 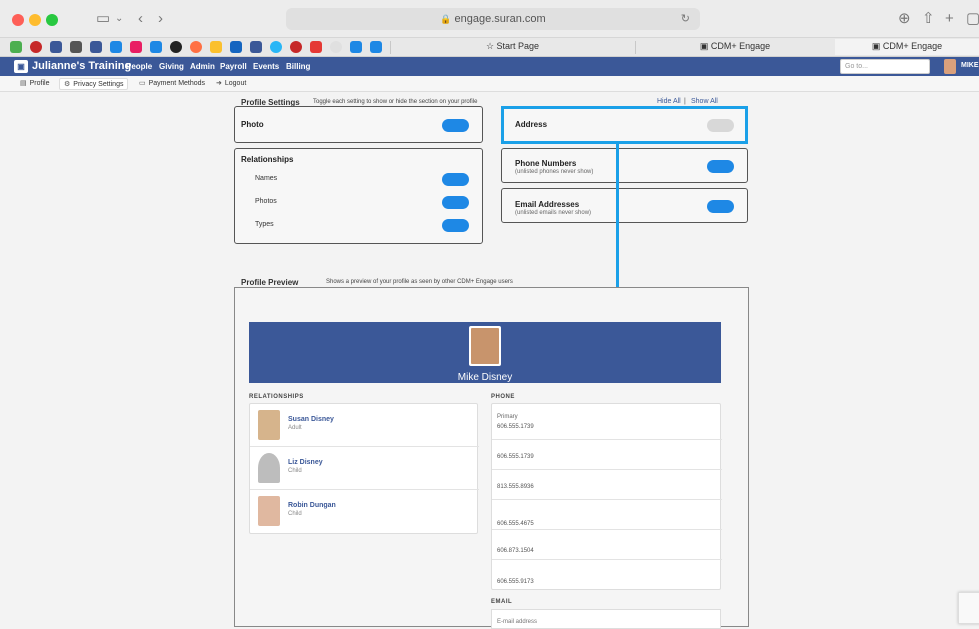 What do you see at coordinates (23, 83) in the screenshot?
I see `profile-icon: ▤` at bounding box center [23, 83].